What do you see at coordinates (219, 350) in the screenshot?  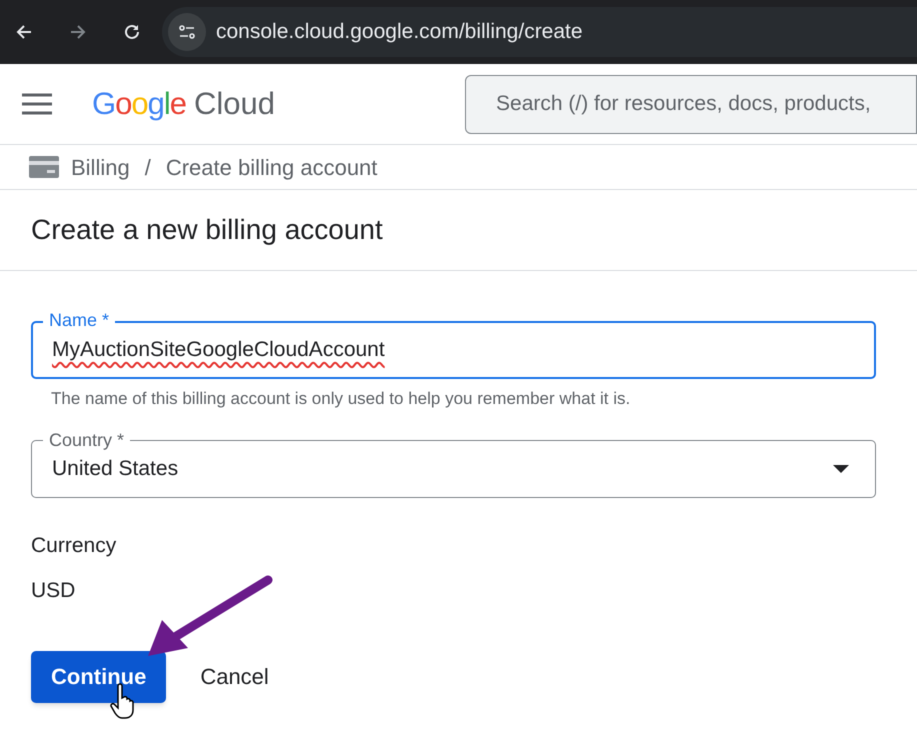 I see `field-value: MyAuctionSiteGoogleCloudAccount` at bounding box center [219, 350].